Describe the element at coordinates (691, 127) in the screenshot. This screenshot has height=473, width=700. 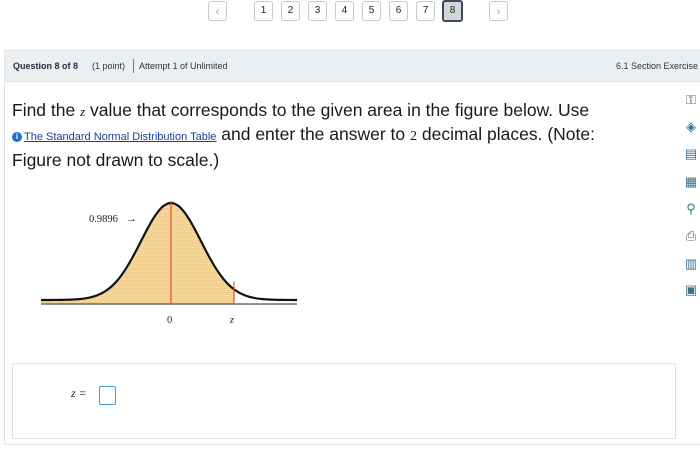
I see `diamond-icon: ◈` at that location.